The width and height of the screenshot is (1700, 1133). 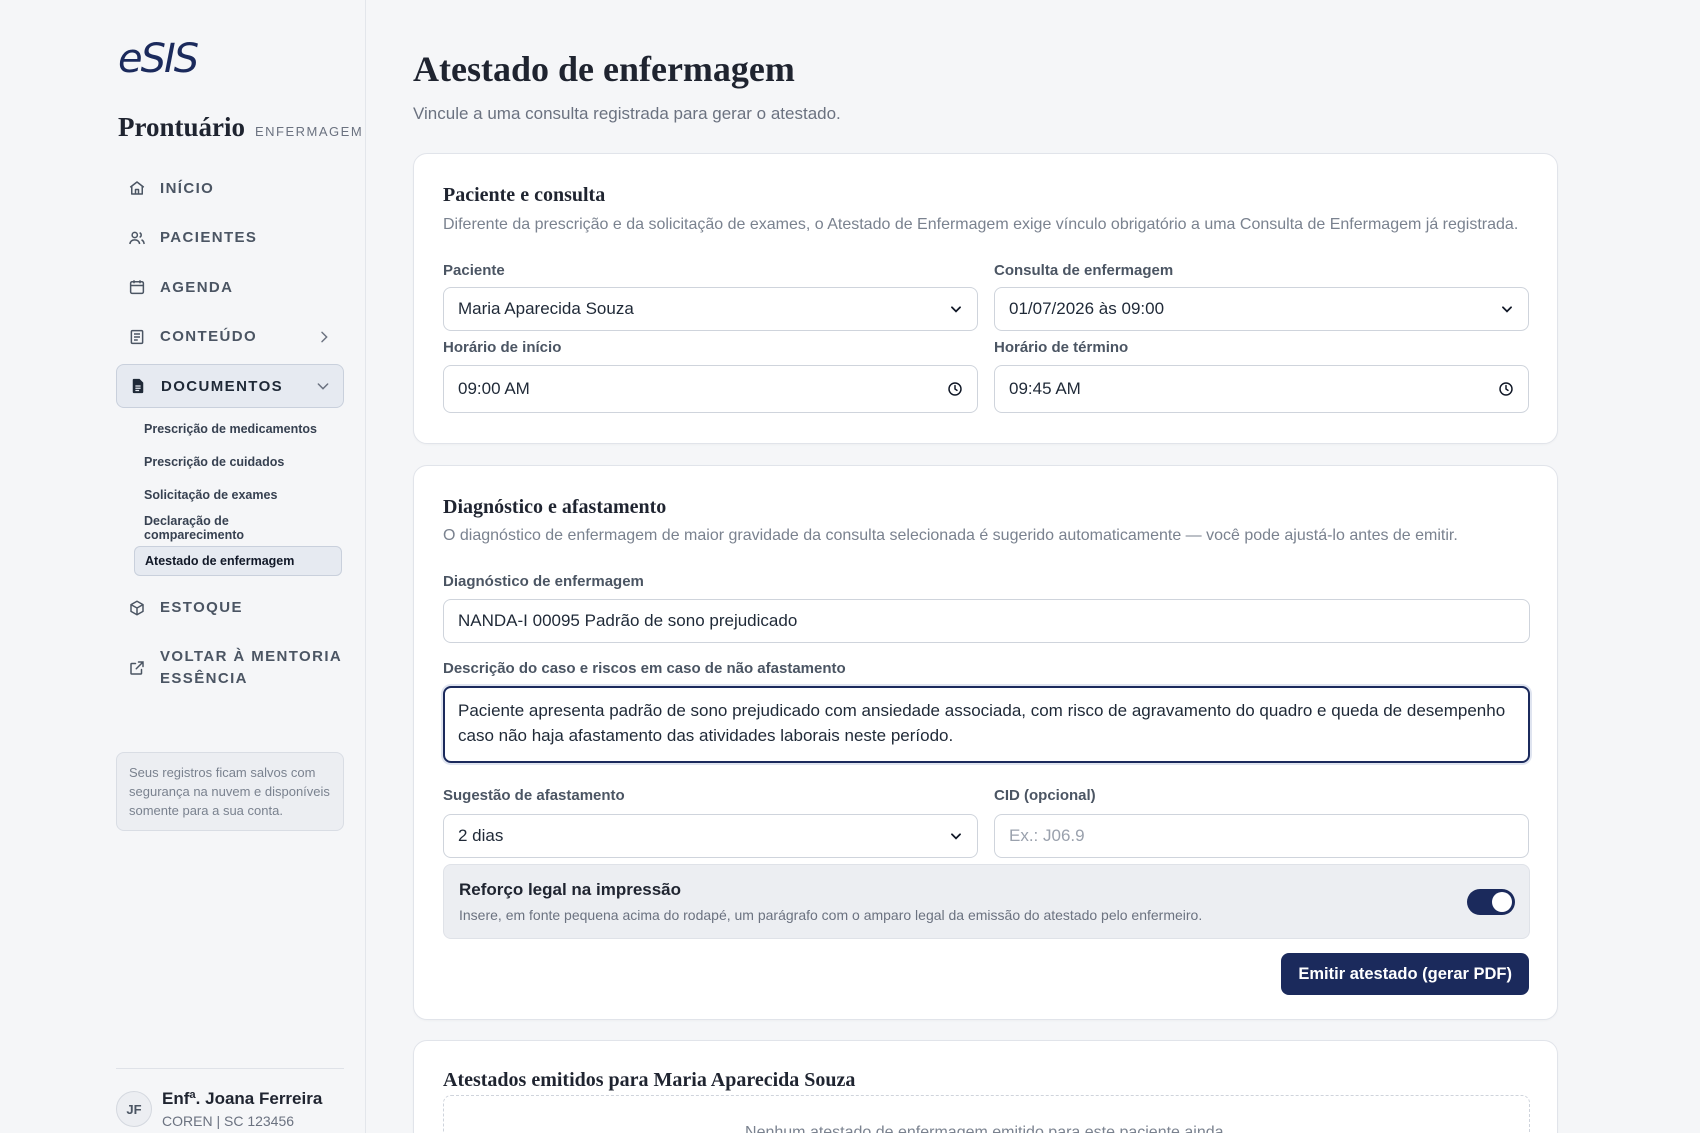 I want to click on leave-suggestion-label: Sugestão de afastamento, so click(x=534, y=795).